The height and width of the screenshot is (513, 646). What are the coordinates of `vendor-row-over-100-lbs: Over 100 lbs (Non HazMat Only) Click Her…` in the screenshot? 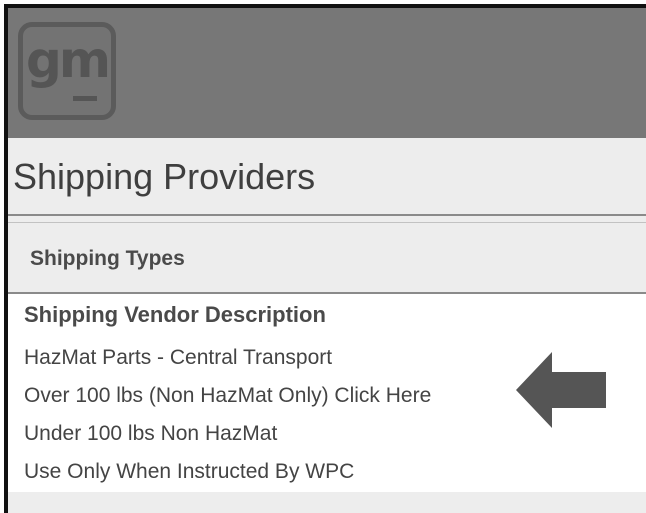 It's located at (227, 403).